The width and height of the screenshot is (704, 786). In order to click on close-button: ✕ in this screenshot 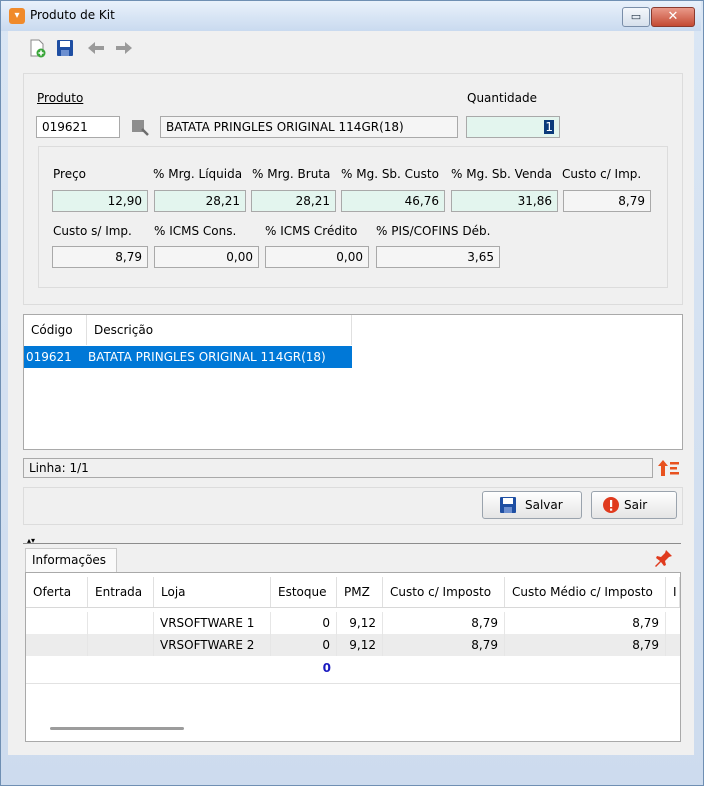, I will do `click(673, 17)`.